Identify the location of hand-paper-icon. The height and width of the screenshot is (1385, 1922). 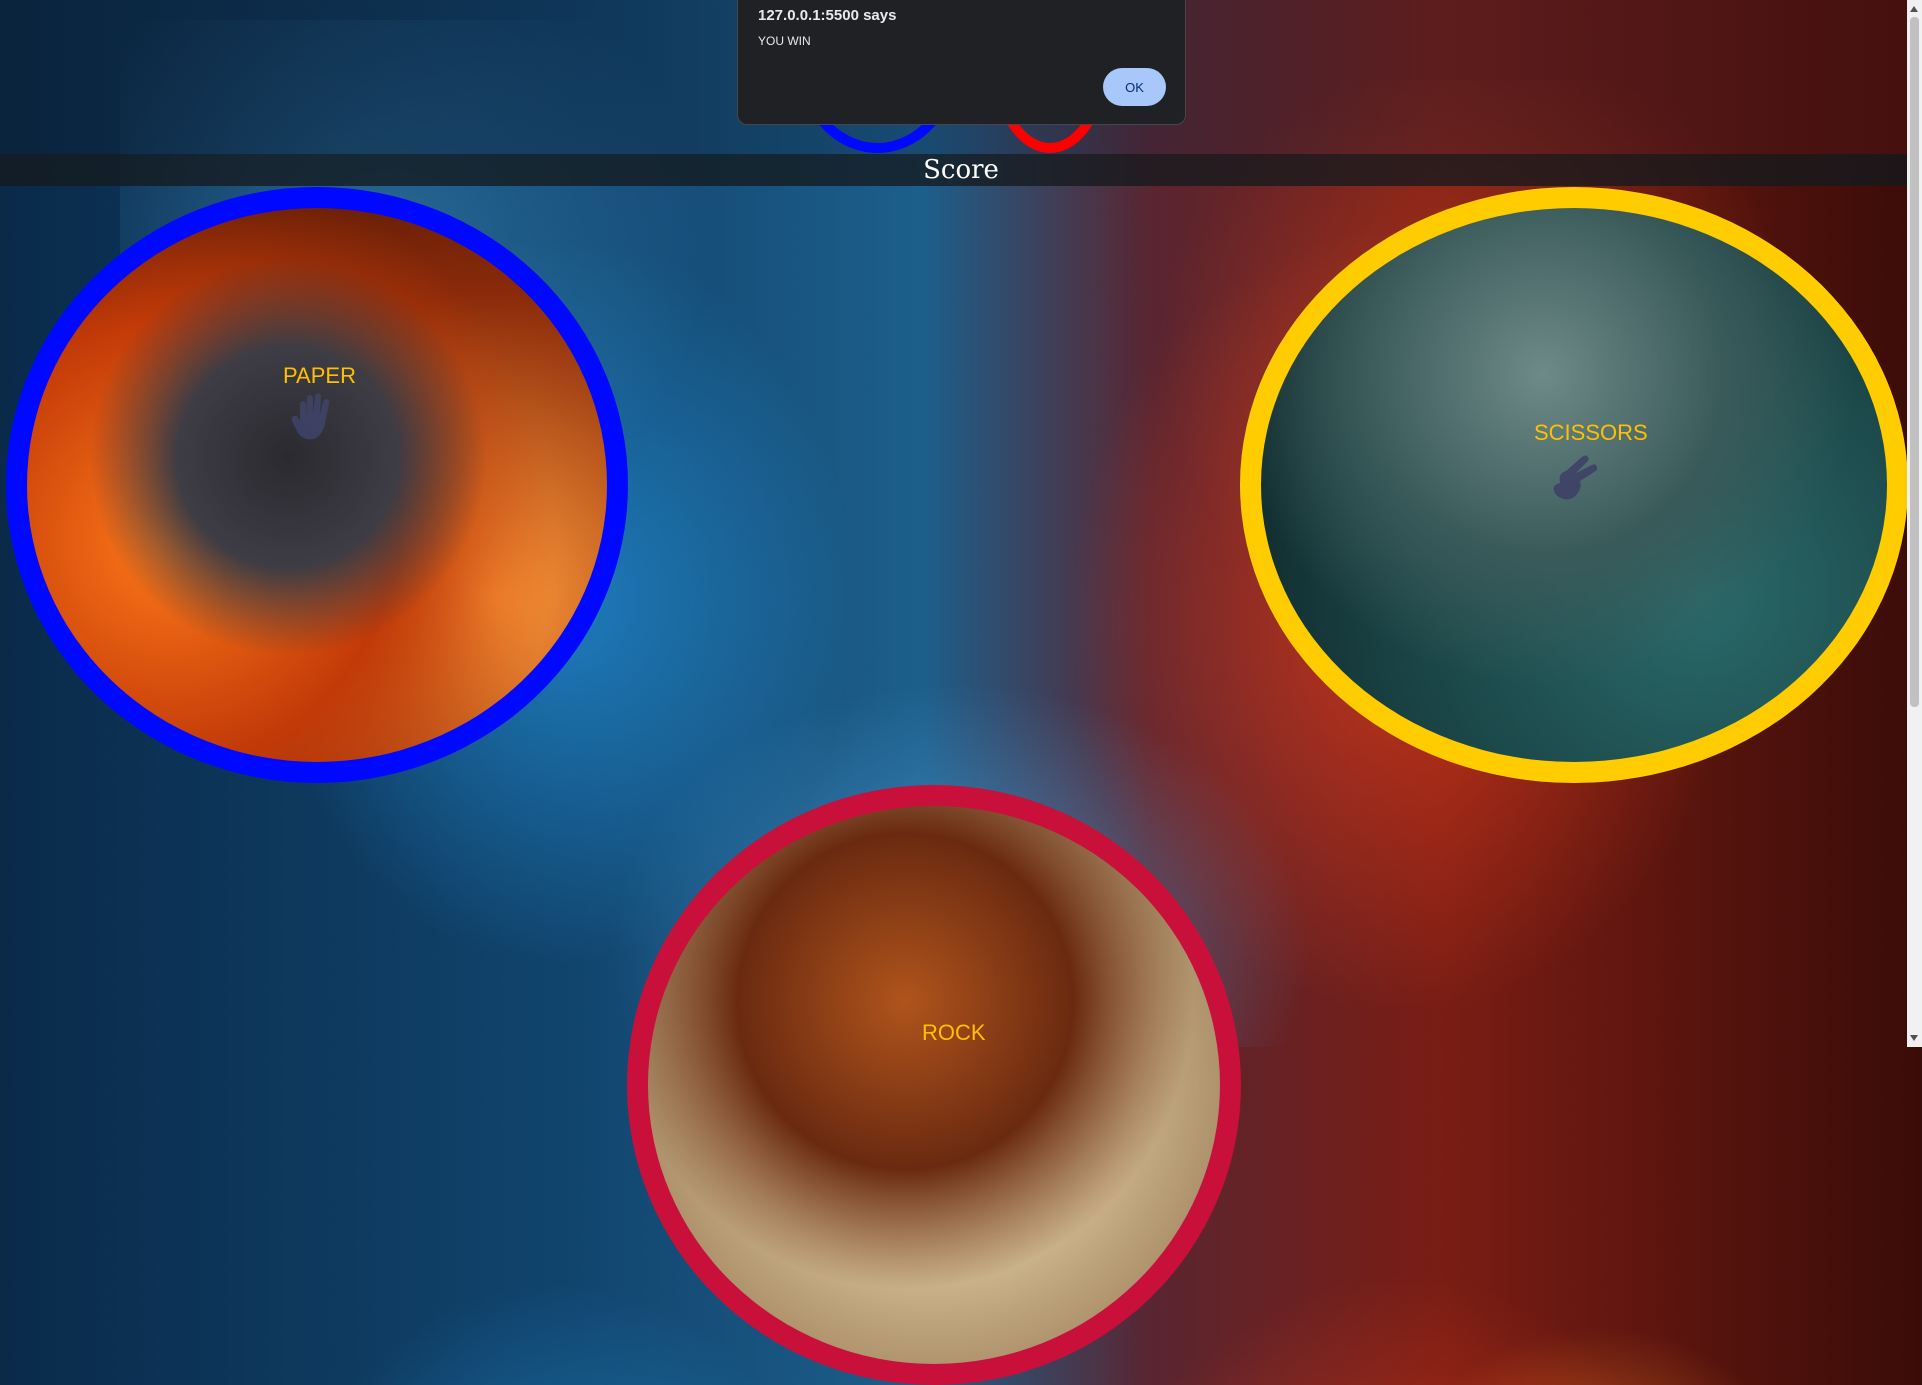
(310, 416).